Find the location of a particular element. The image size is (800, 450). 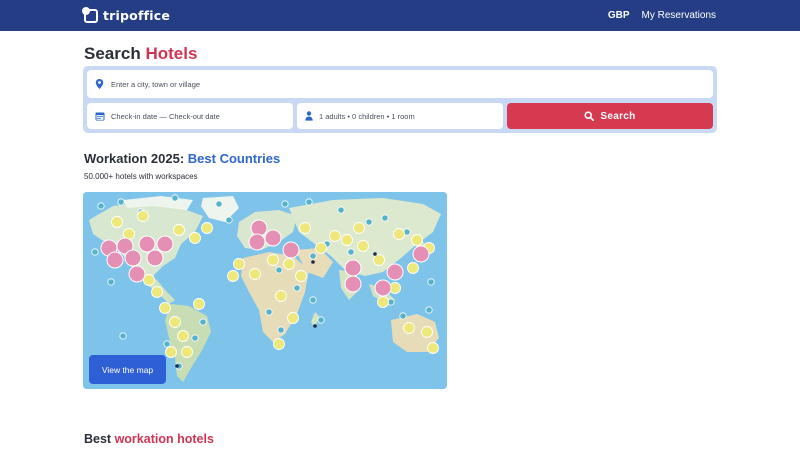

search-button: Search is located at coordinates (610, 116).